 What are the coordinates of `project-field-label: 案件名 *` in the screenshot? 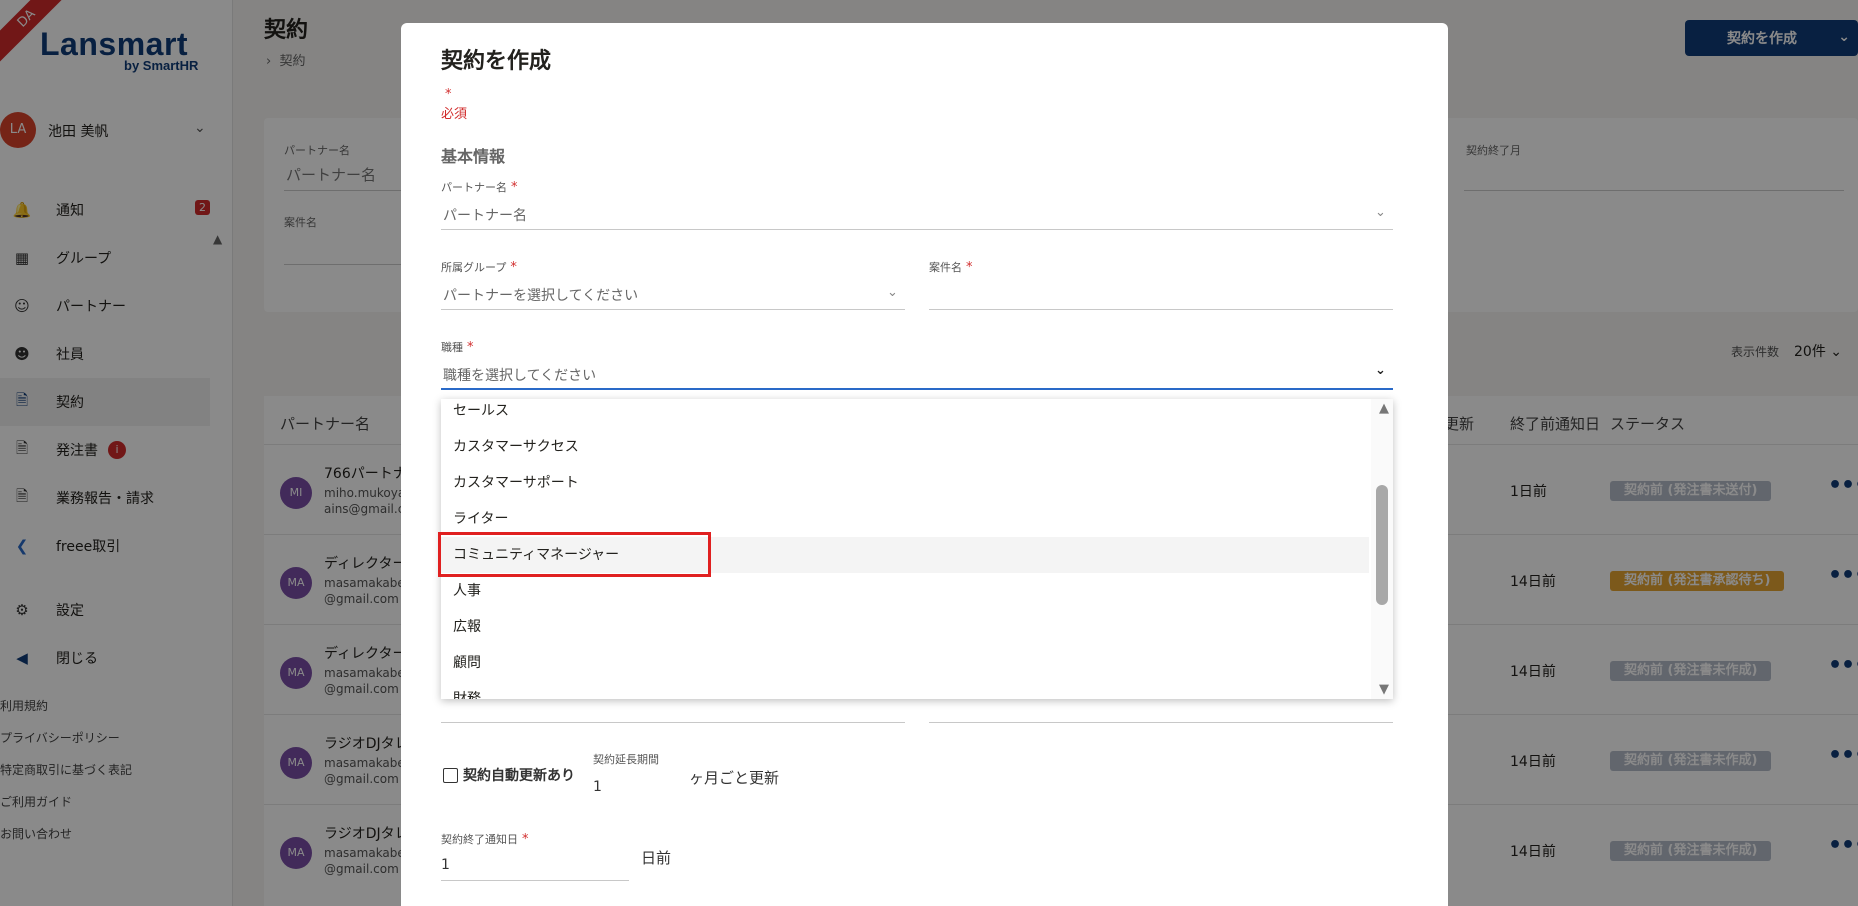 It's located at (951, 267).